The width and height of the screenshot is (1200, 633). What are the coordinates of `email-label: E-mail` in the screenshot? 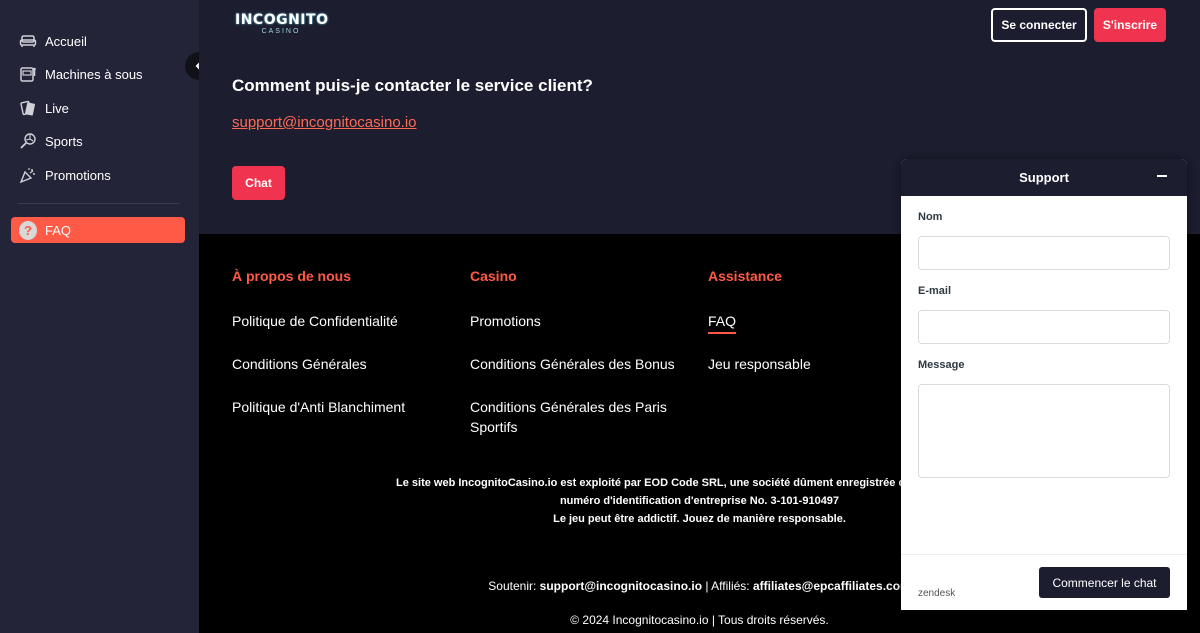 It's located at (935, 291).